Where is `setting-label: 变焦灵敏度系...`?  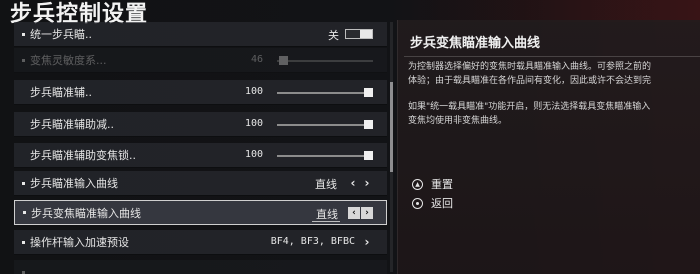
setting-label: 变焦灵敏度系... is located at coordinates (68, 60).